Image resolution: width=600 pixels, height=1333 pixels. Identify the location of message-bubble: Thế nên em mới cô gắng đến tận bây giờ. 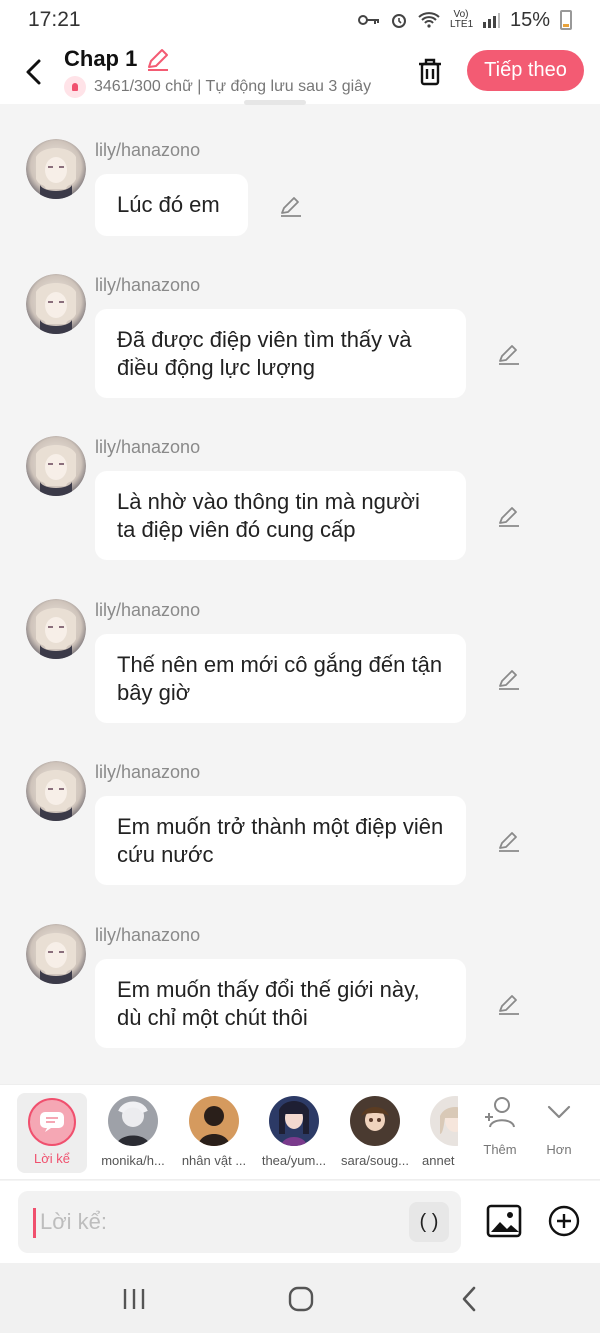
(280, 678).